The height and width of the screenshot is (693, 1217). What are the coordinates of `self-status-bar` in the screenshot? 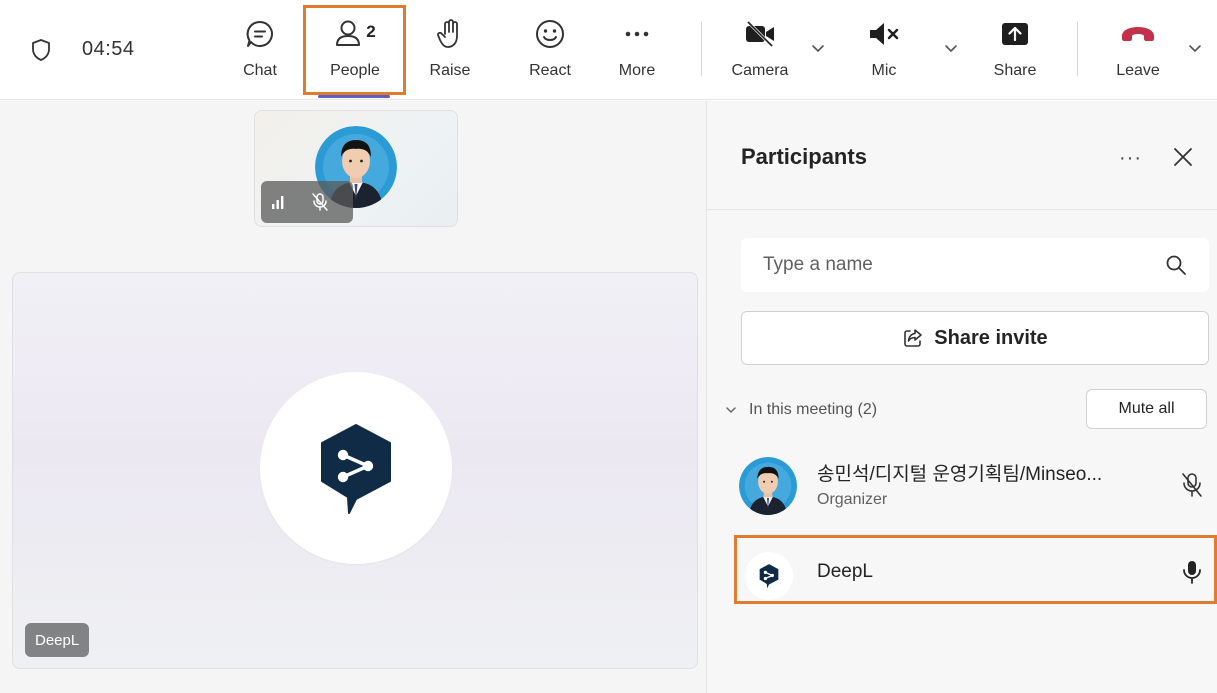 It's located at (307, 202).